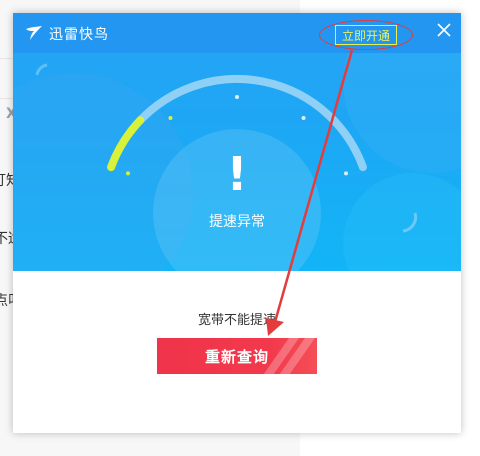  I want to click on decor-arc, so click(41, 69).